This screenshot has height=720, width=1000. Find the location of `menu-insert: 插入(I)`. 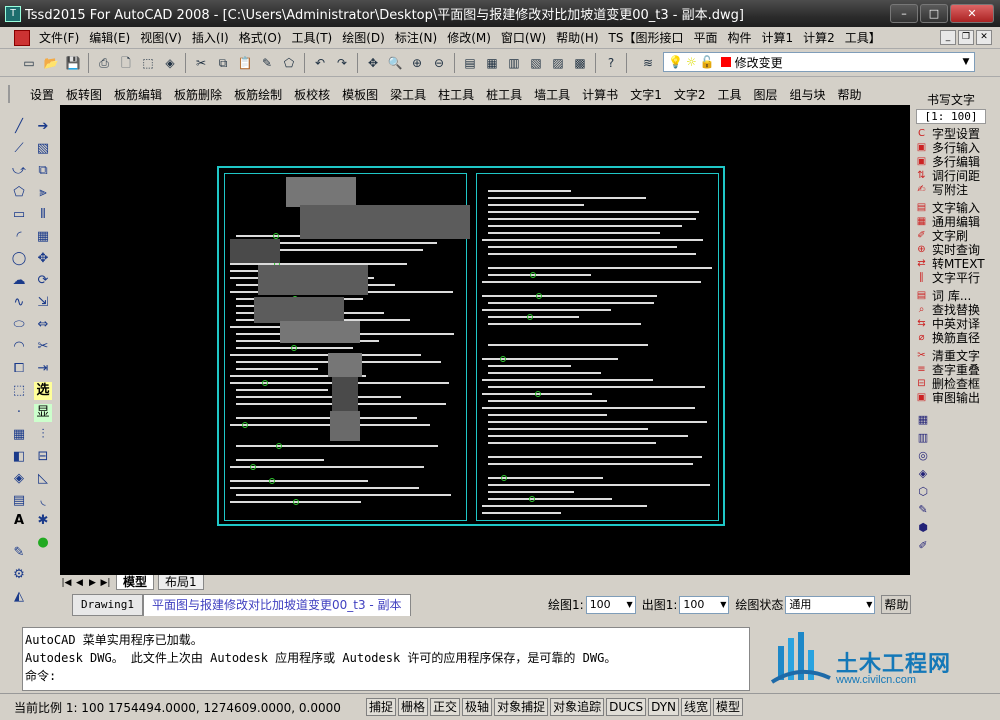

menu-insert: 插入(I) is located at coordinates (210, 37).